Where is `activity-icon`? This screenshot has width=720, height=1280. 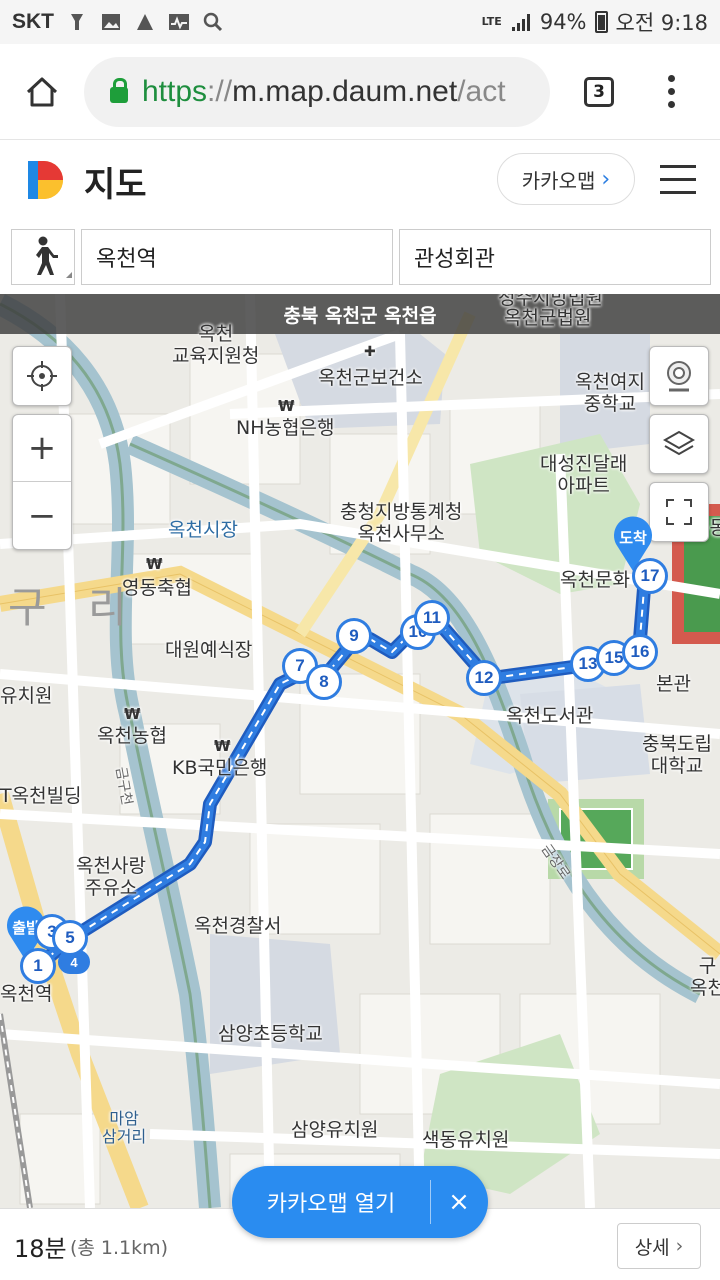 activity-icon is located at coordinates (179, 22).